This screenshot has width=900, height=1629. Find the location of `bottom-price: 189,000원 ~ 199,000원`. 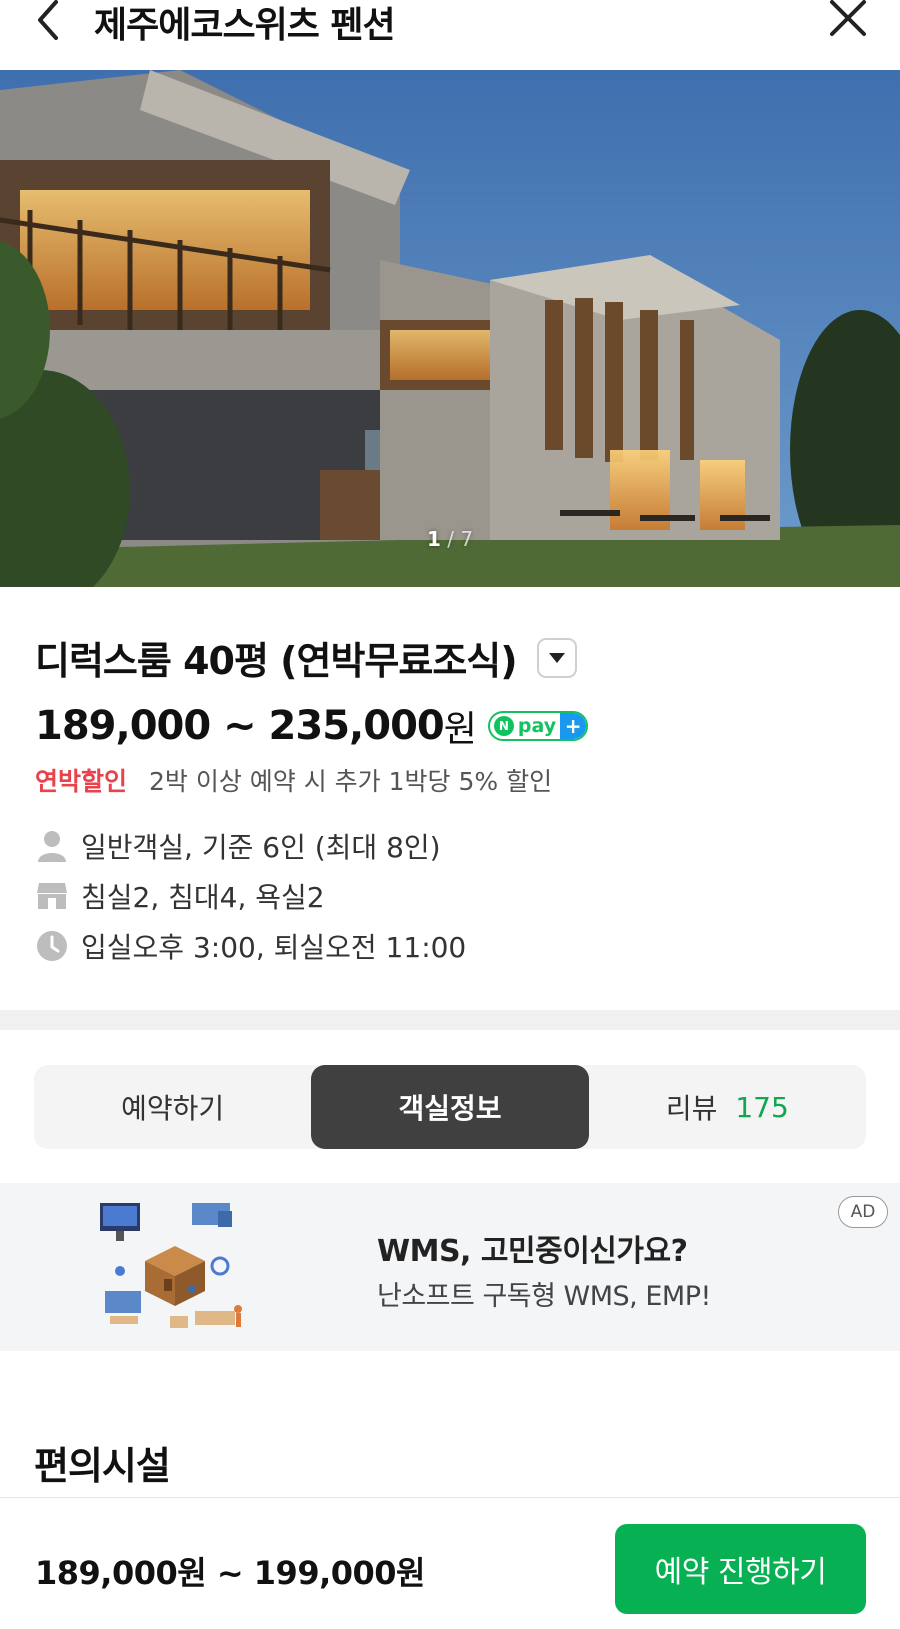

bottom-price: 189,000원 ~ 199,000원 is located at coordinates (230, 1573).